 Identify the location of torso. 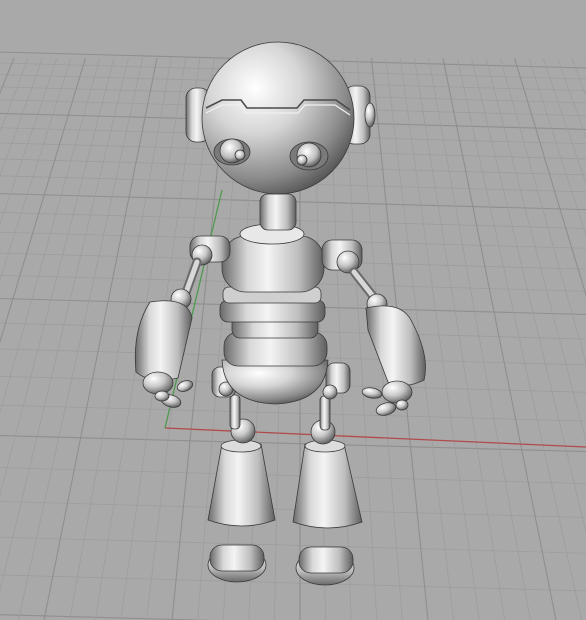
(273, 295).